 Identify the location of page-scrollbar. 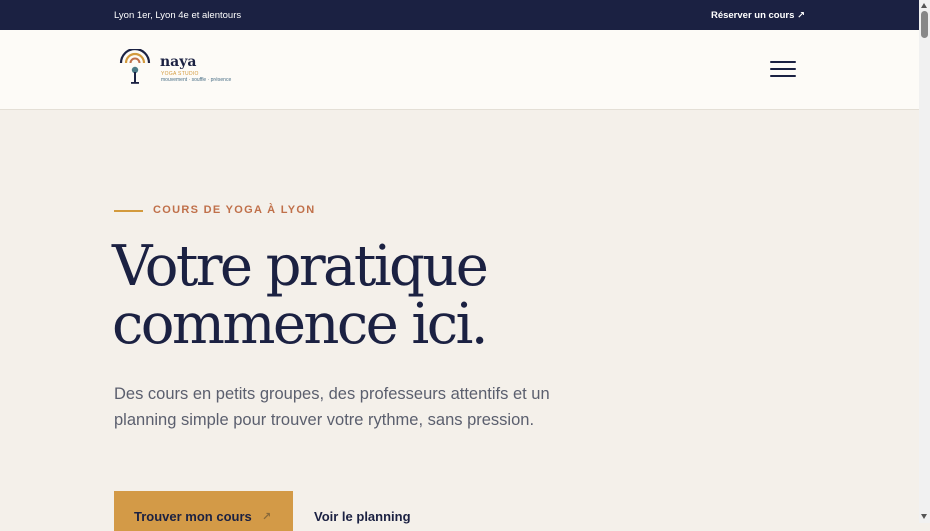
(924, 261).